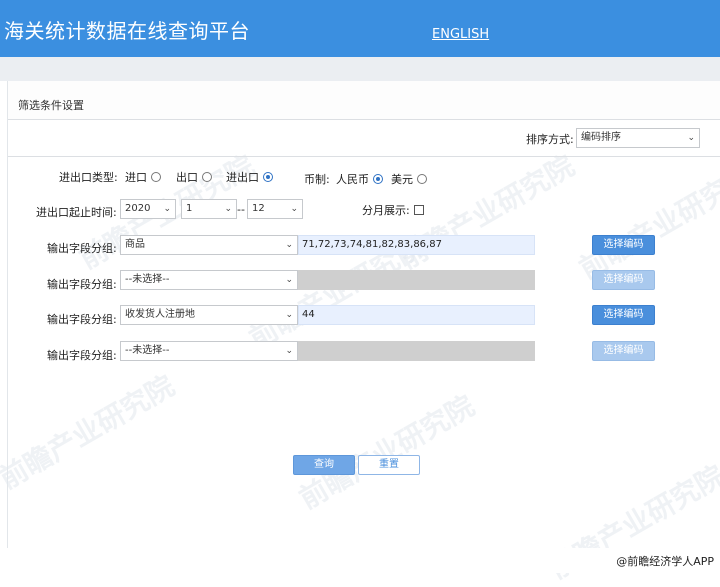 The width and height of the screenshot is (720, 587). What do you see at coordinates (416, 245) in the screenshot?
I see `group-codes-1: 71,72,73,74,81,82,83,86,87` at bounding box center [416, 245].